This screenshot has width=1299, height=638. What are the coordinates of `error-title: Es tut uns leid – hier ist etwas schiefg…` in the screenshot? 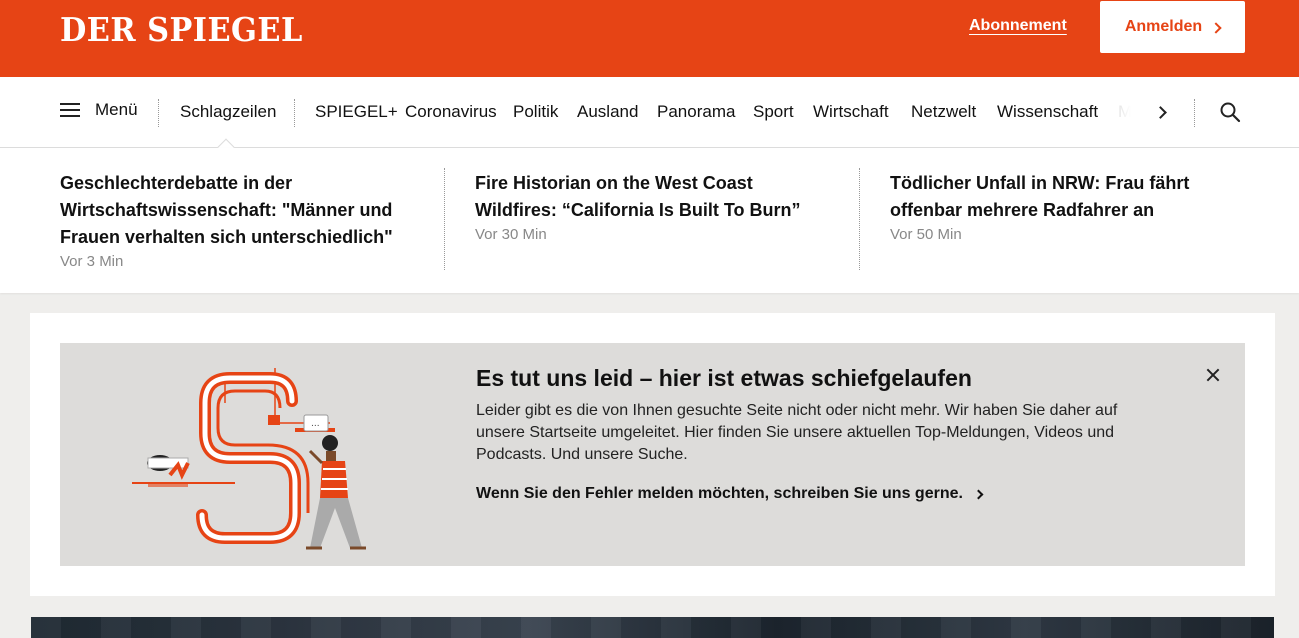 It's located at (724, 378).